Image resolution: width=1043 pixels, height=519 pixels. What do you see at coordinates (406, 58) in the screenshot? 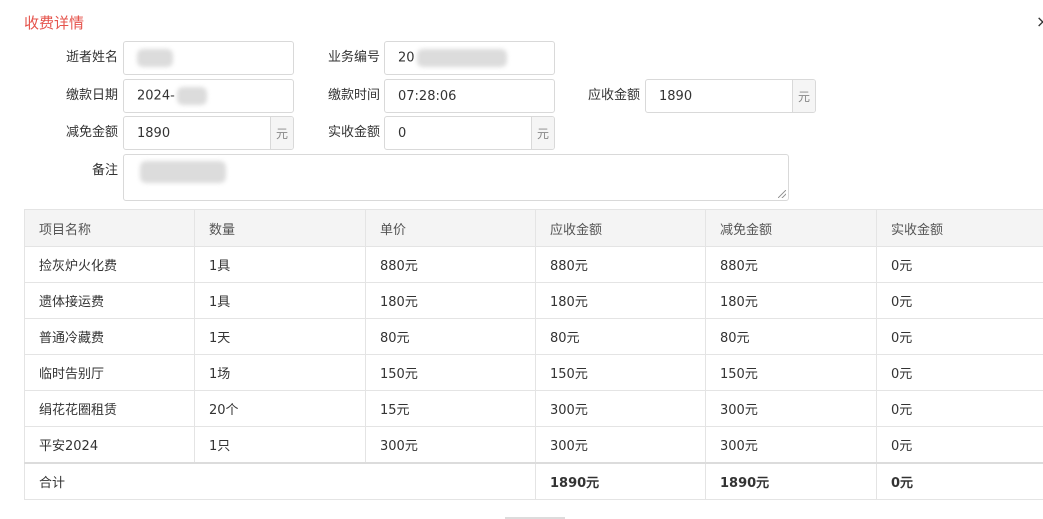
I see `business-no-value: 20` at bounding box center [406, 58].